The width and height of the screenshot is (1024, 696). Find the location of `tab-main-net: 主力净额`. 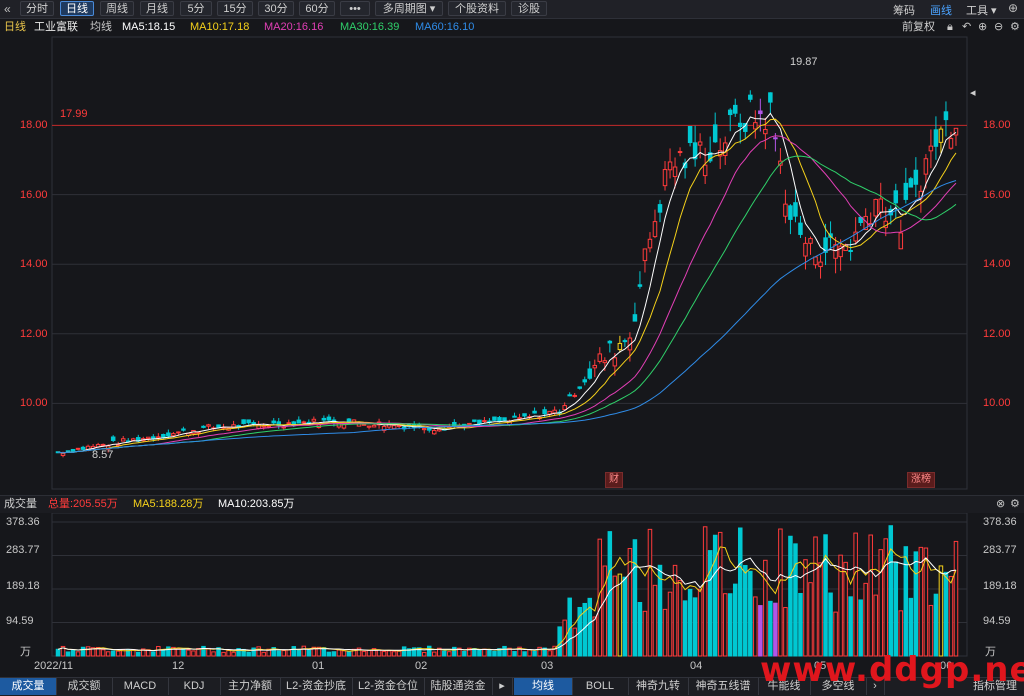

tab-main-net: 主力净额 is located at coordinates (250, 686).